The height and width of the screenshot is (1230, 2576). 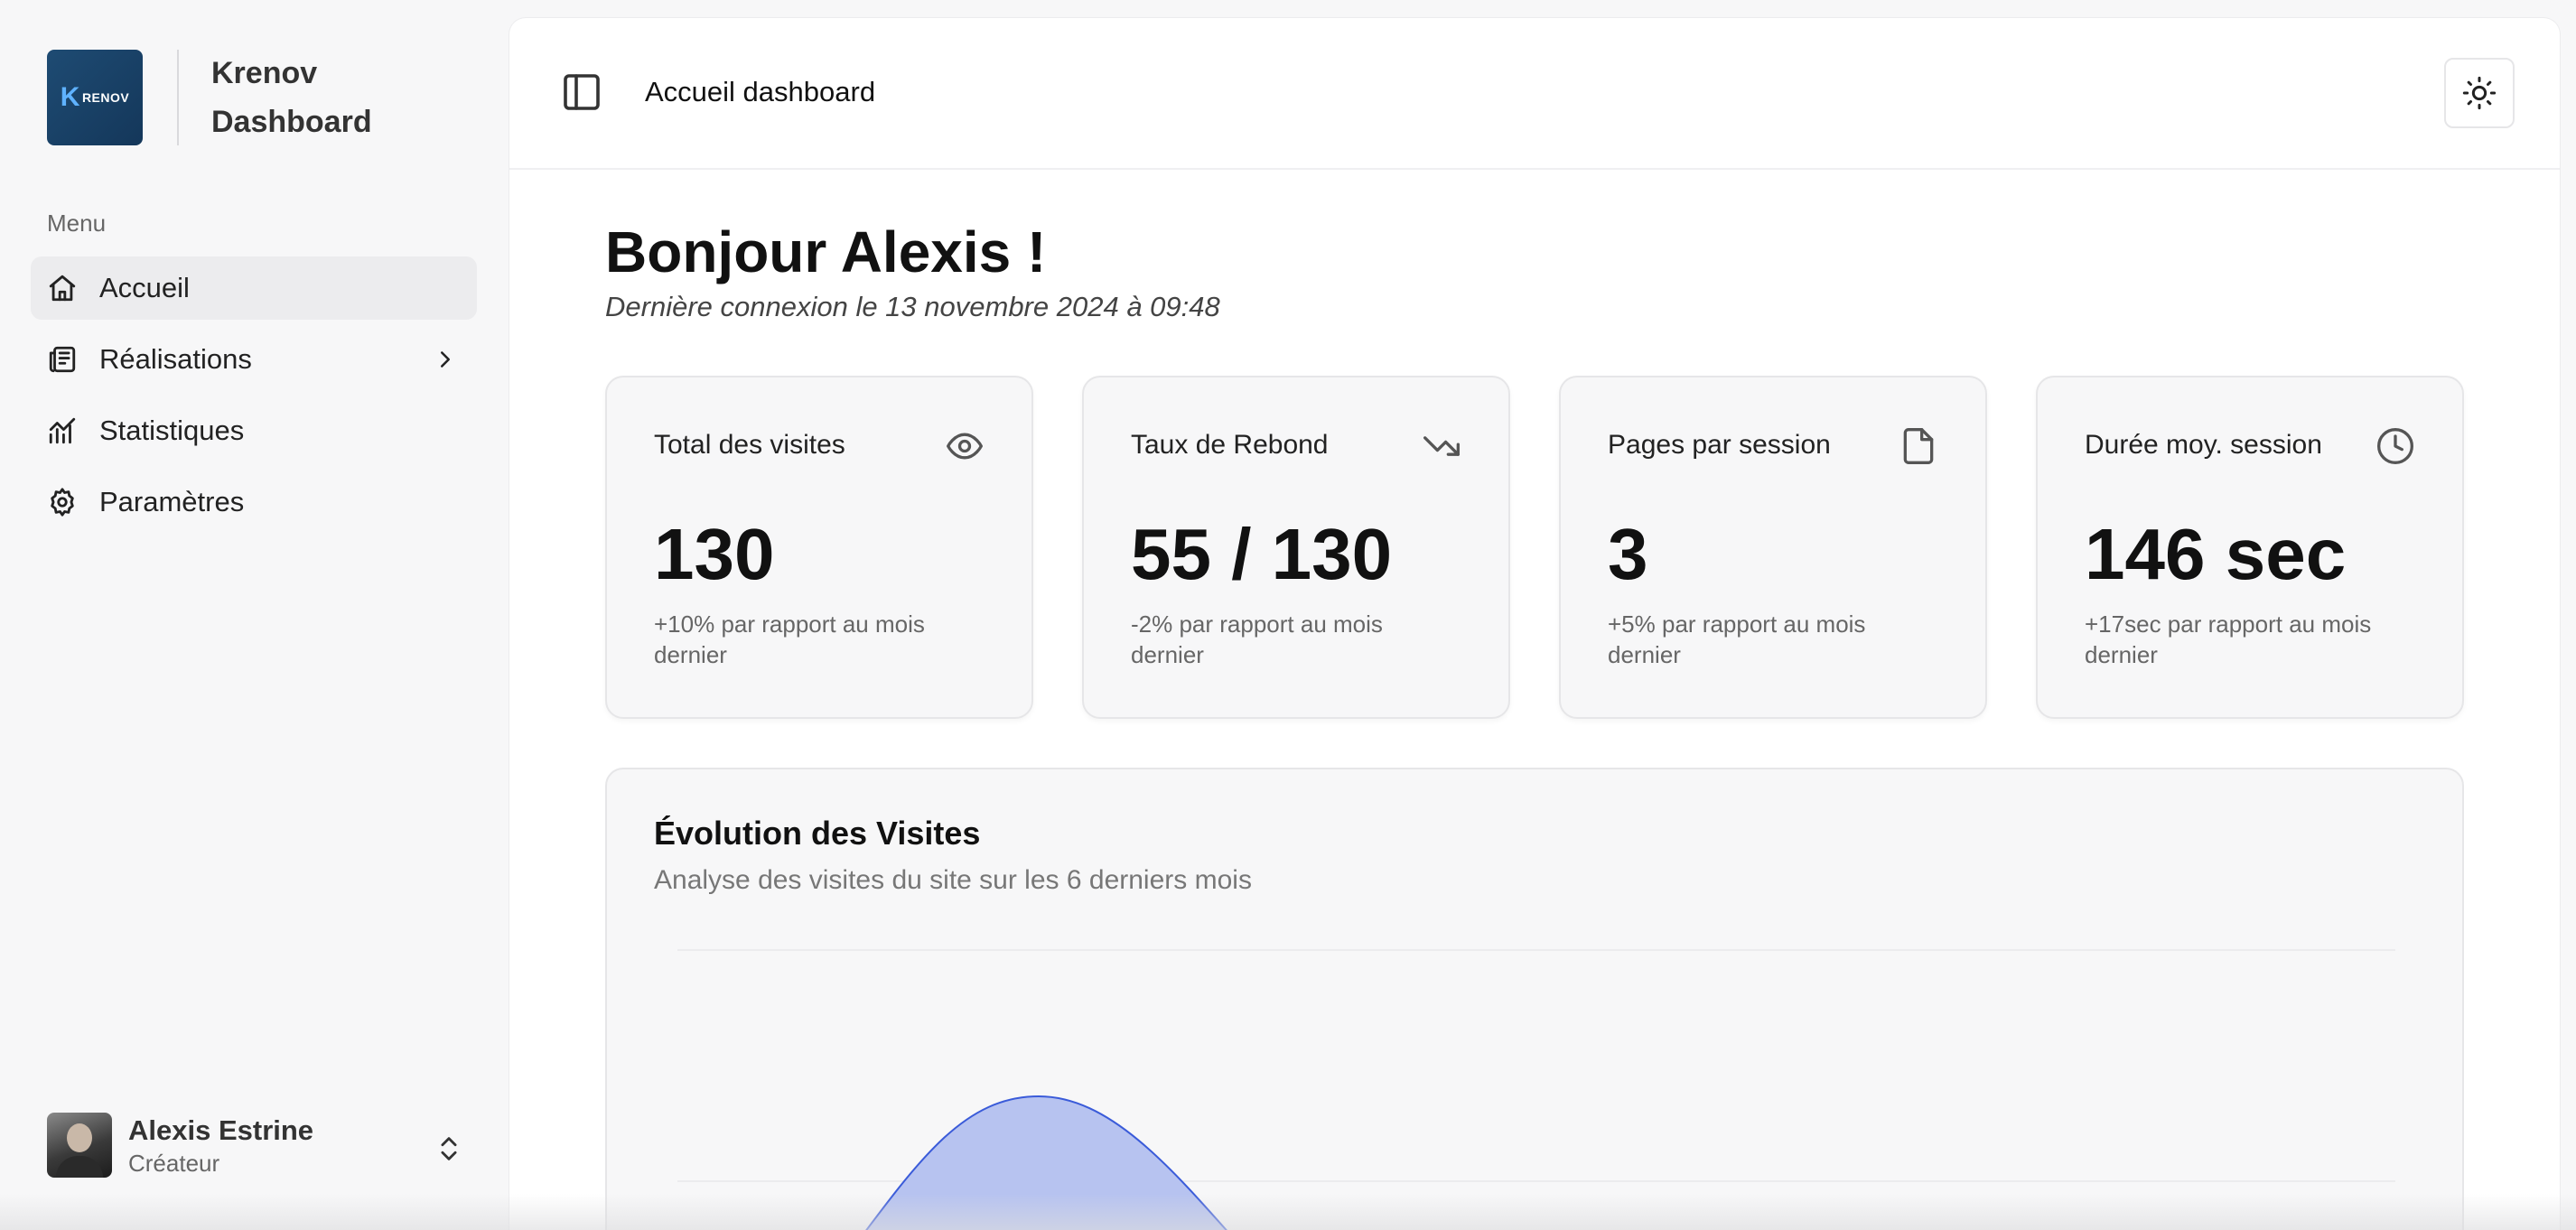 I want to click on brand-logo: K RENOV, so click(x=95, y=97).